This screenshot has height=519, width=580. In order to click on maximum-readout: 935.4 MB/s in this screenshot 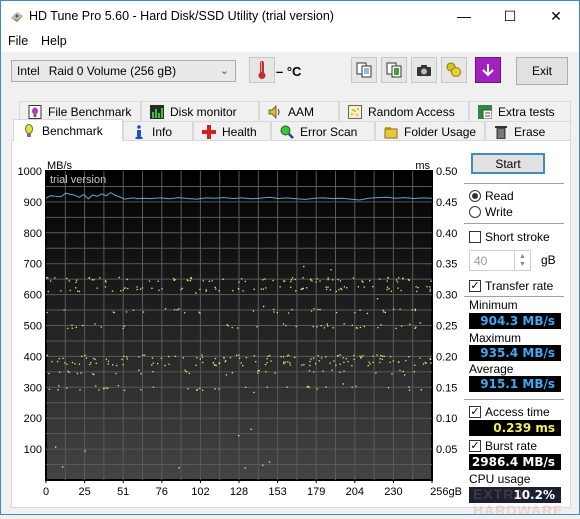, I will do `click(515, 353)`.